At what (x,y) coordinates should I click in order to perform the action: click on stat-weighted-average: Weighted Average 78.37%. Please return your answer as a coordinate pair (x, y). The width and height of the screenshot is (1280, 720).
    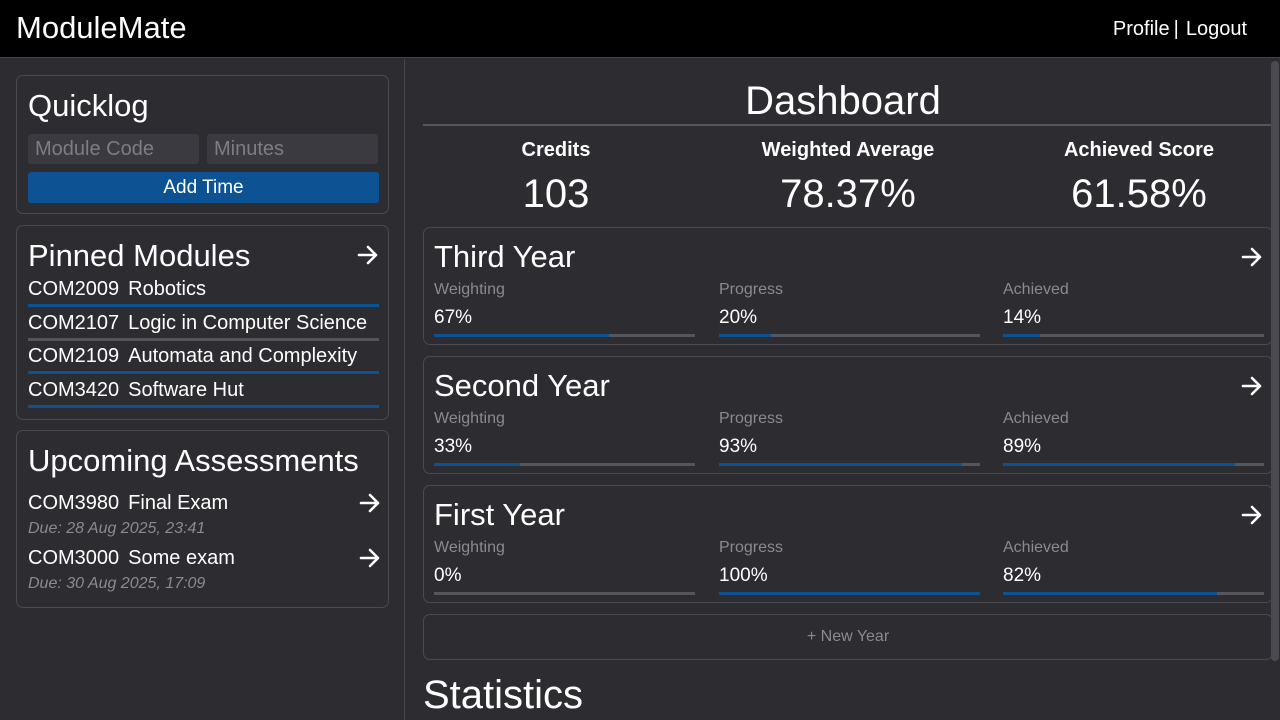
    Looking at the image, I should click on (848, 178).